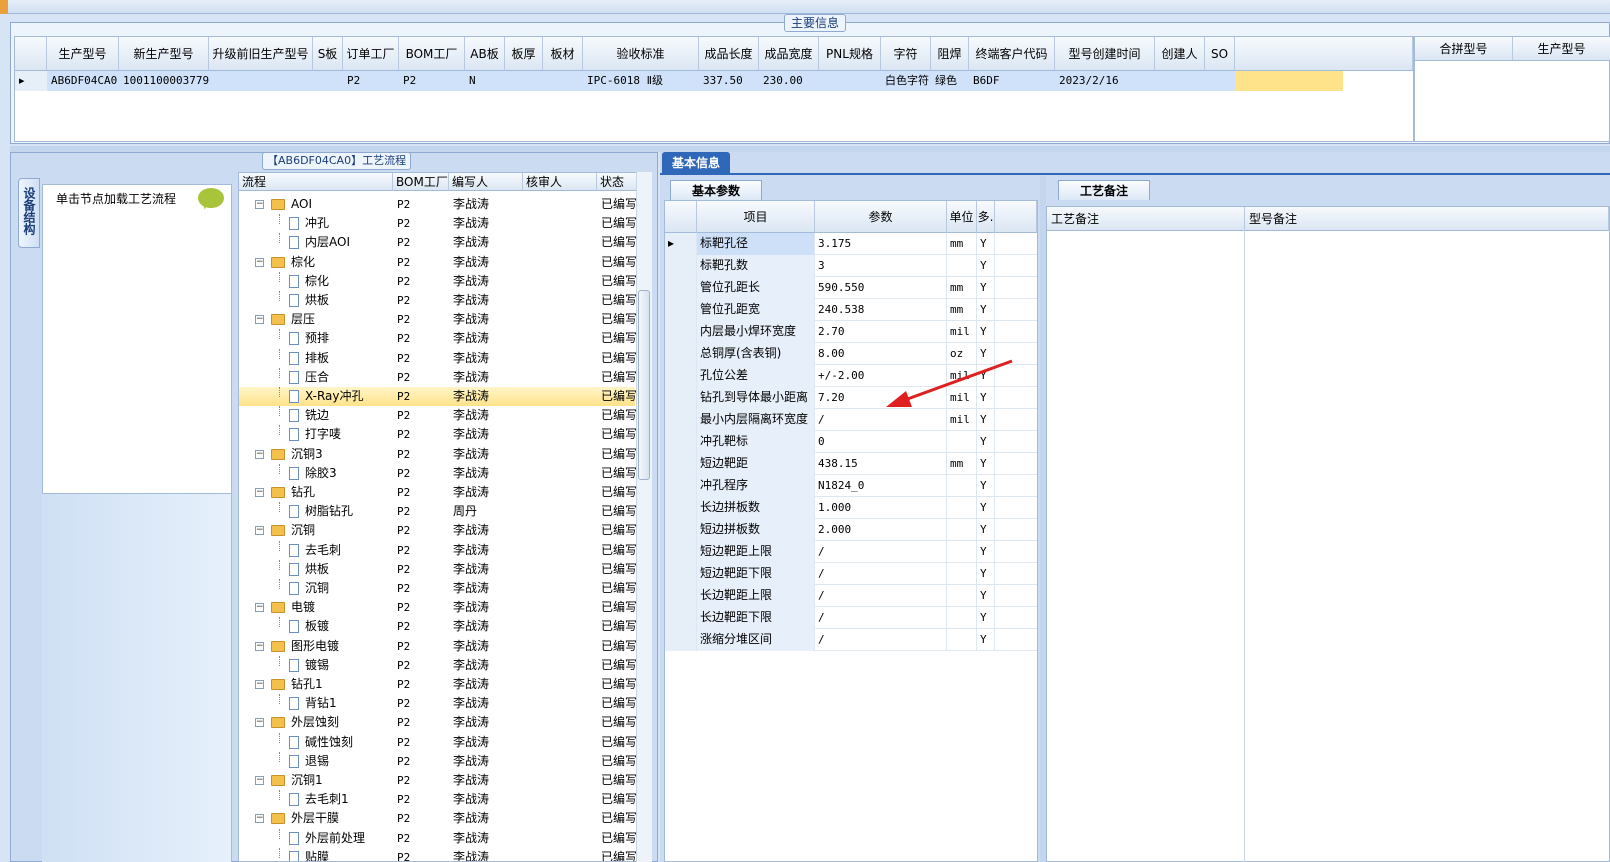  Describe the element at coordinates (164, 54) in the screenshot. I see `column-header: 新生产型号` at that location.